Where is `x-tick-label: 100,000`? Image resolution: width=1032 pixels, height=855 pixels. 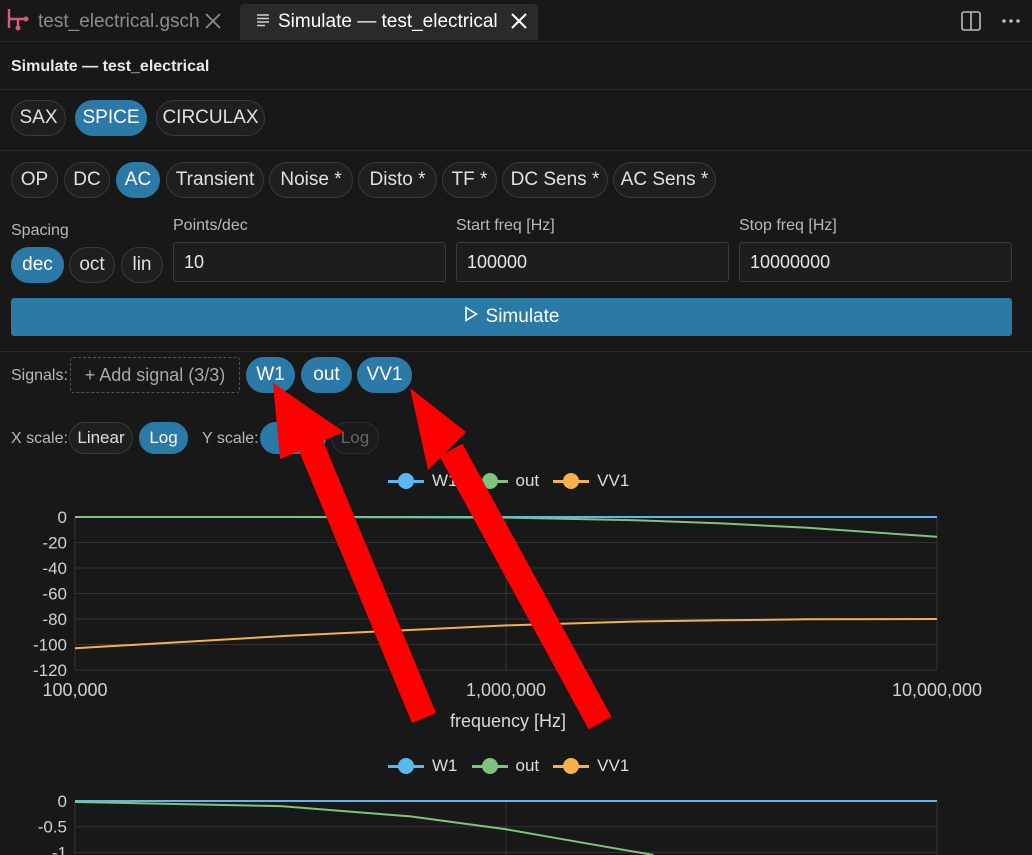
x-tick-label: 100,000 is located at coordinates (74, 690).